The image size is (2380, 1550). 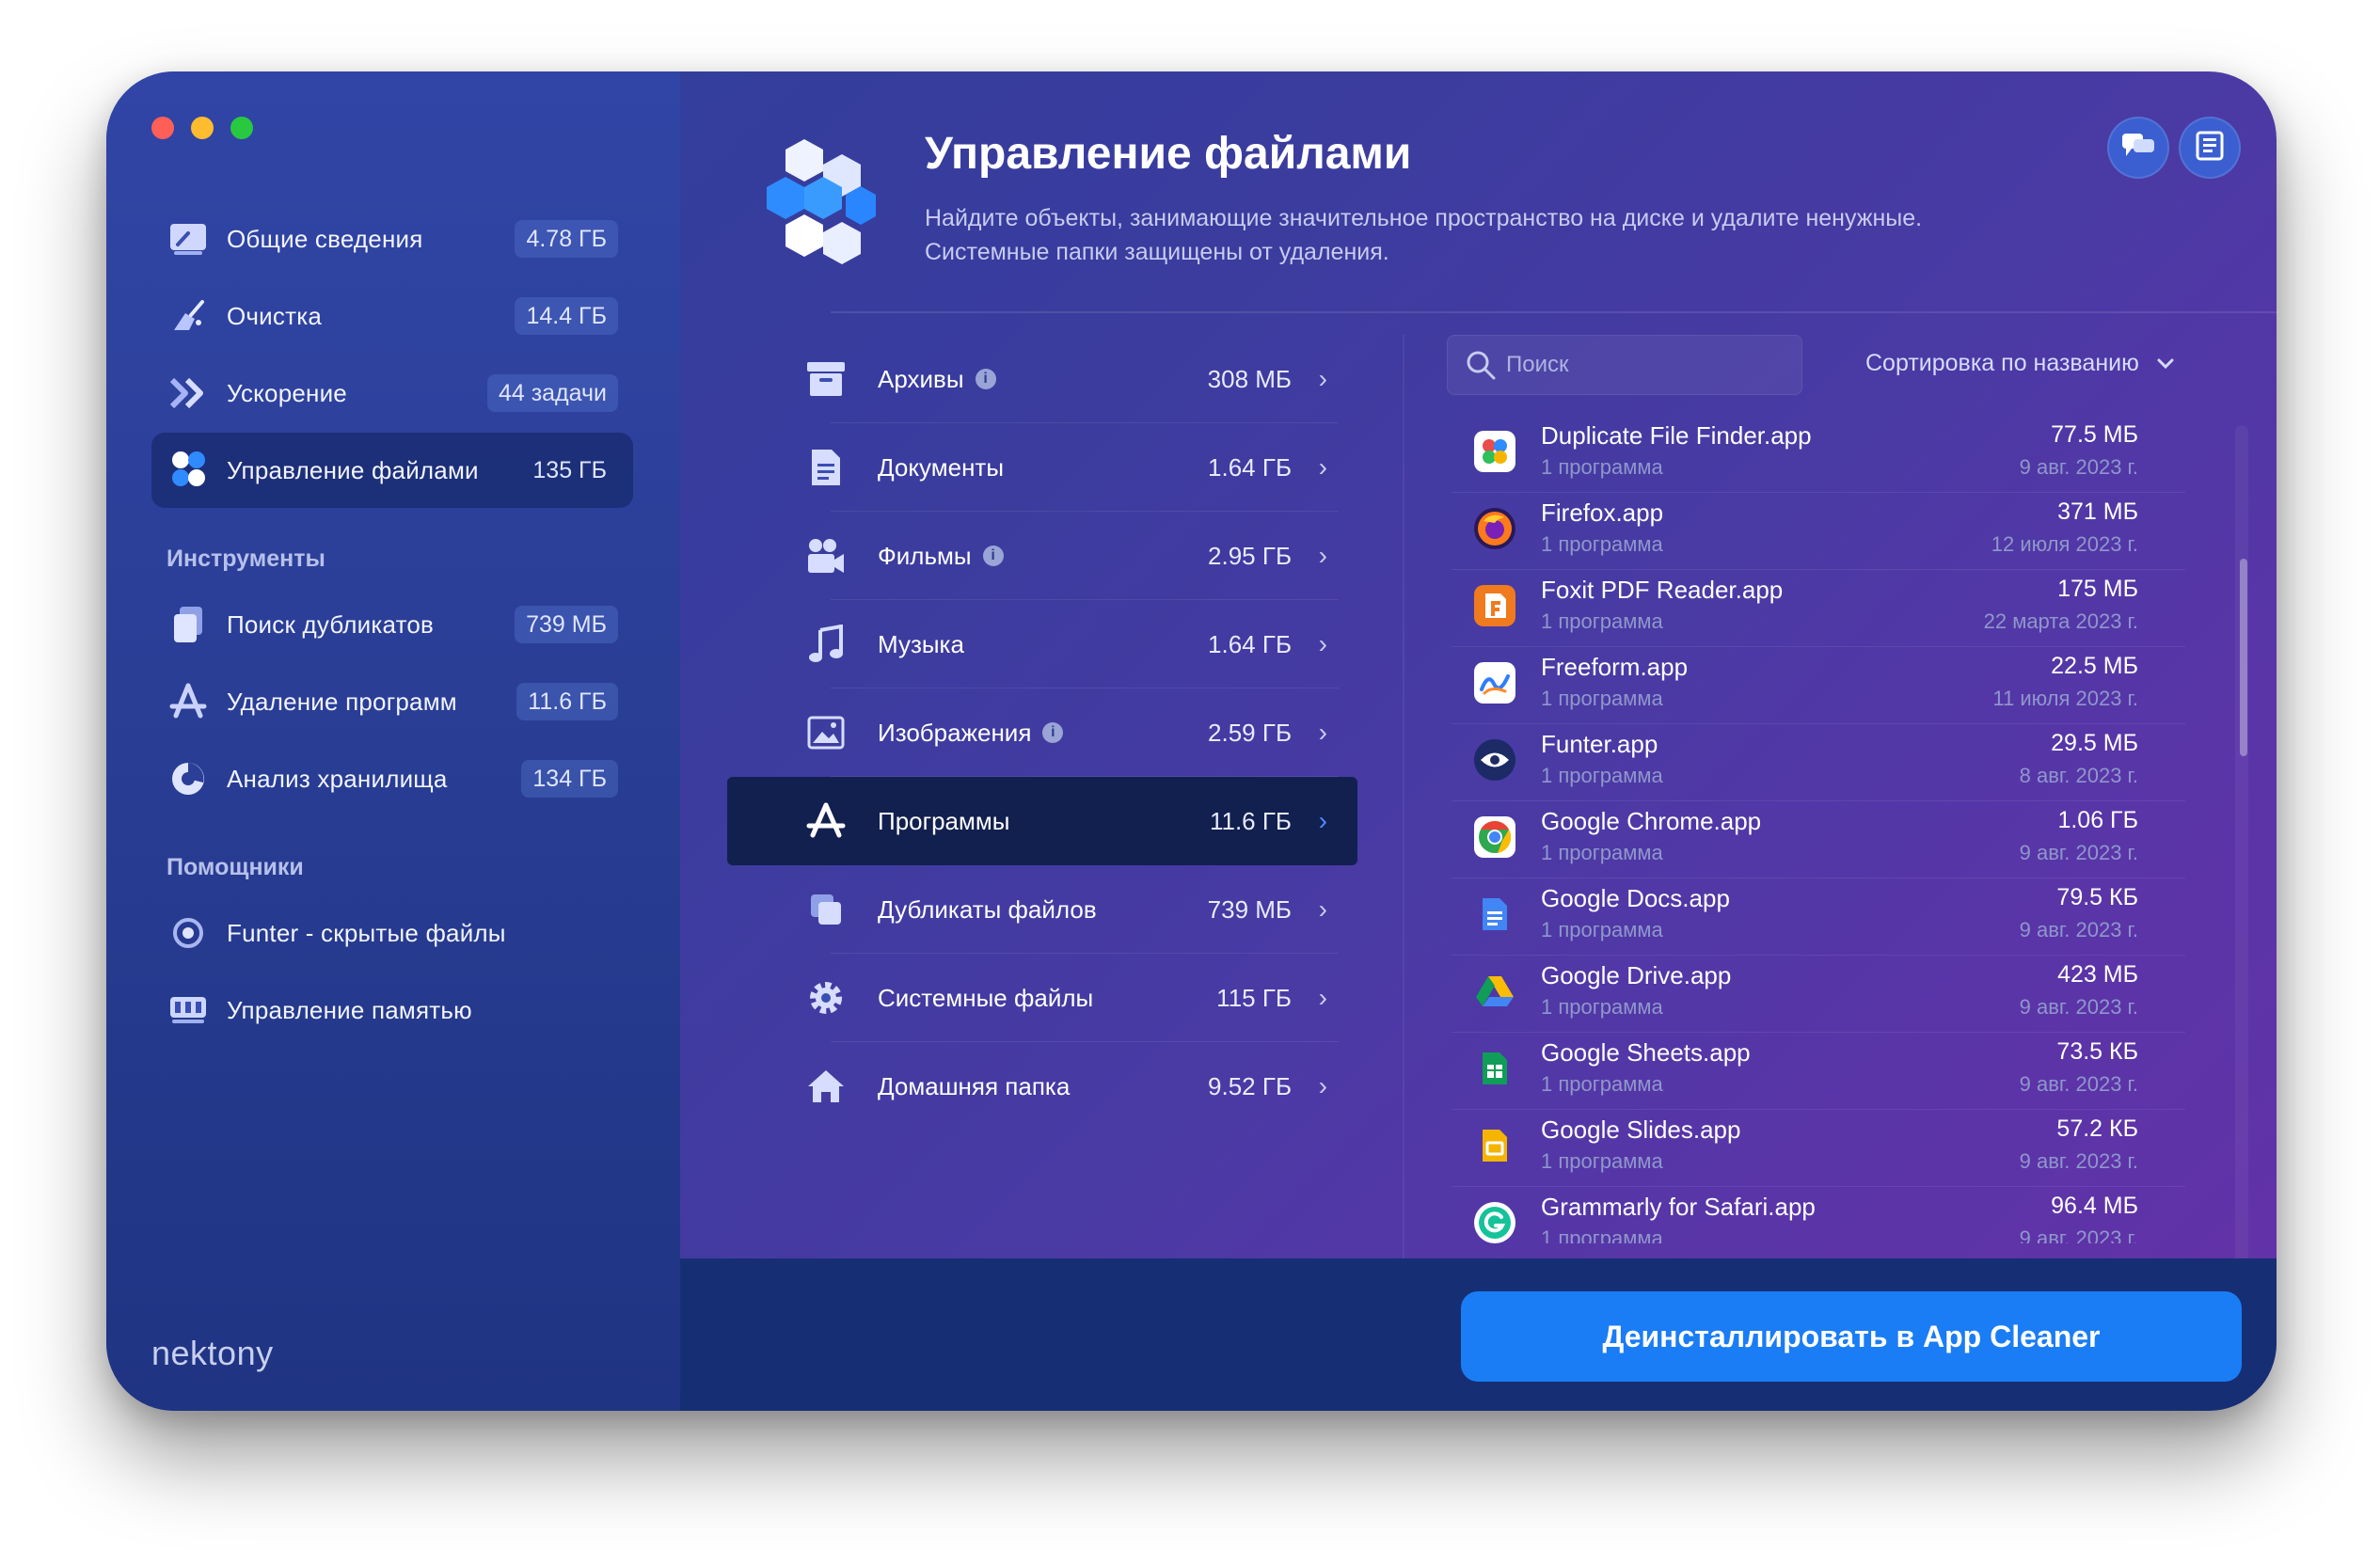 I want to click on app-size: 77.5 МБ, so click(x=2094, y=434).